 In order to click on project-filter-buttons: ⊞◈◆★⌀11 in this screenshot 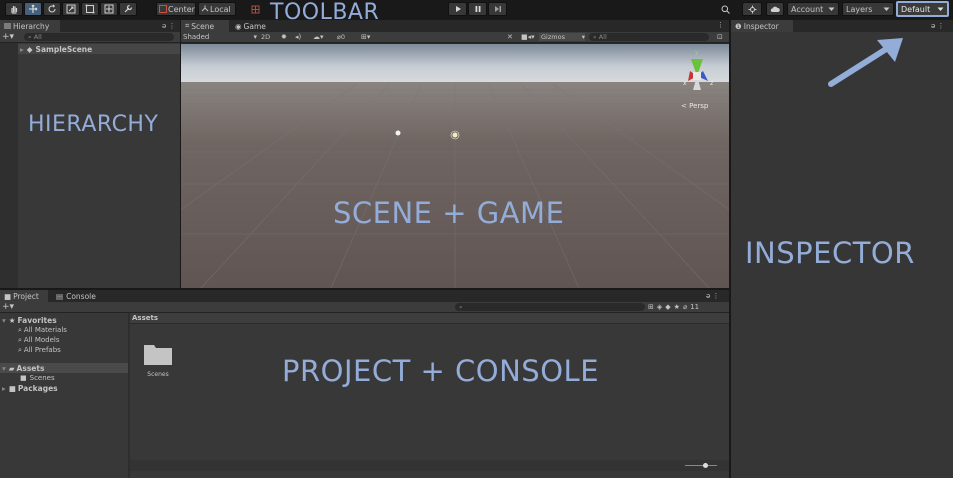, I will do `click(673, 307)`.